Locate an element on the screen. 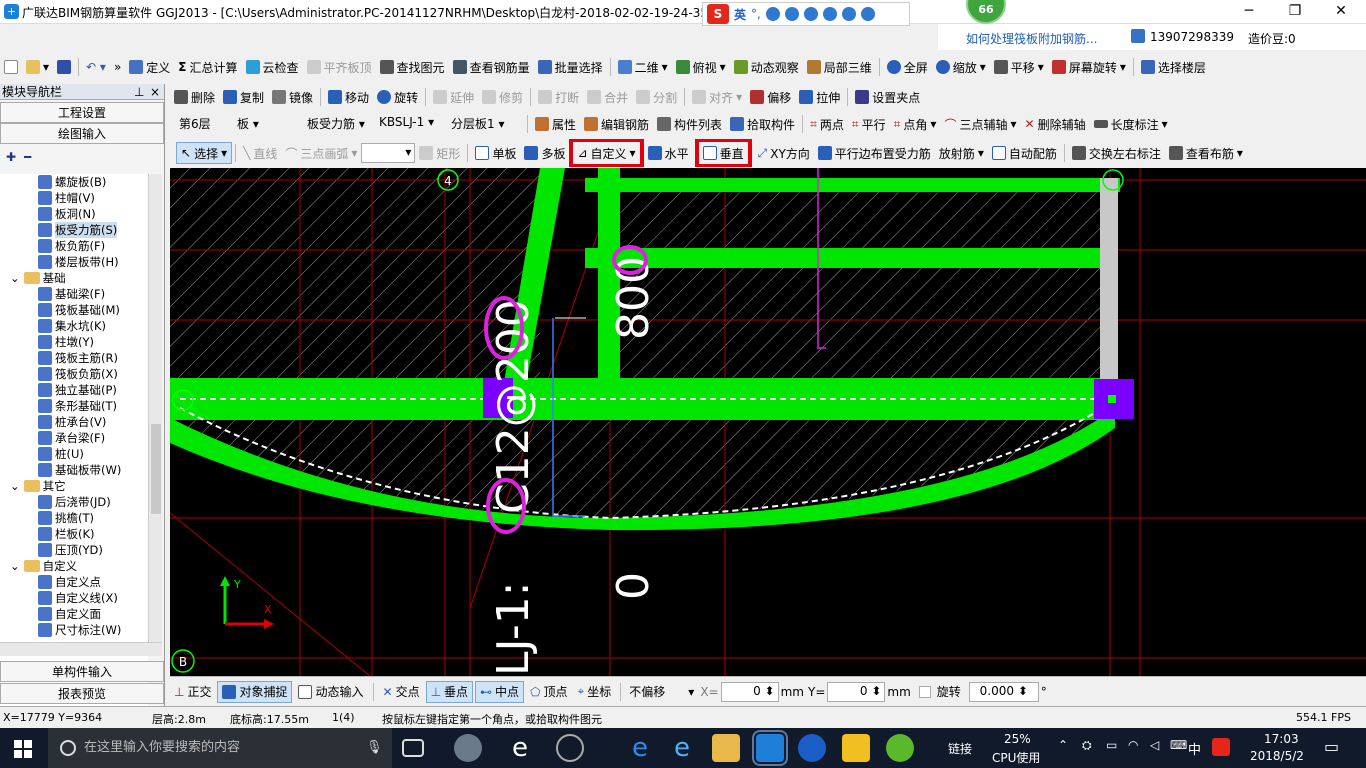 The width and height of the screenshot is (1366, 768). type-select: 板受力筋 ▾ is located at coordinates (340, 124).